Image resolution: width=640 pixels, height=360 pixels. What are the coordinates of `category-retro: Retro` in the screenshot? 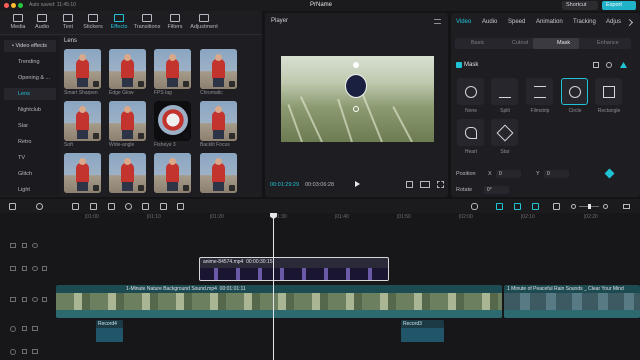 It's located at (30, 142).